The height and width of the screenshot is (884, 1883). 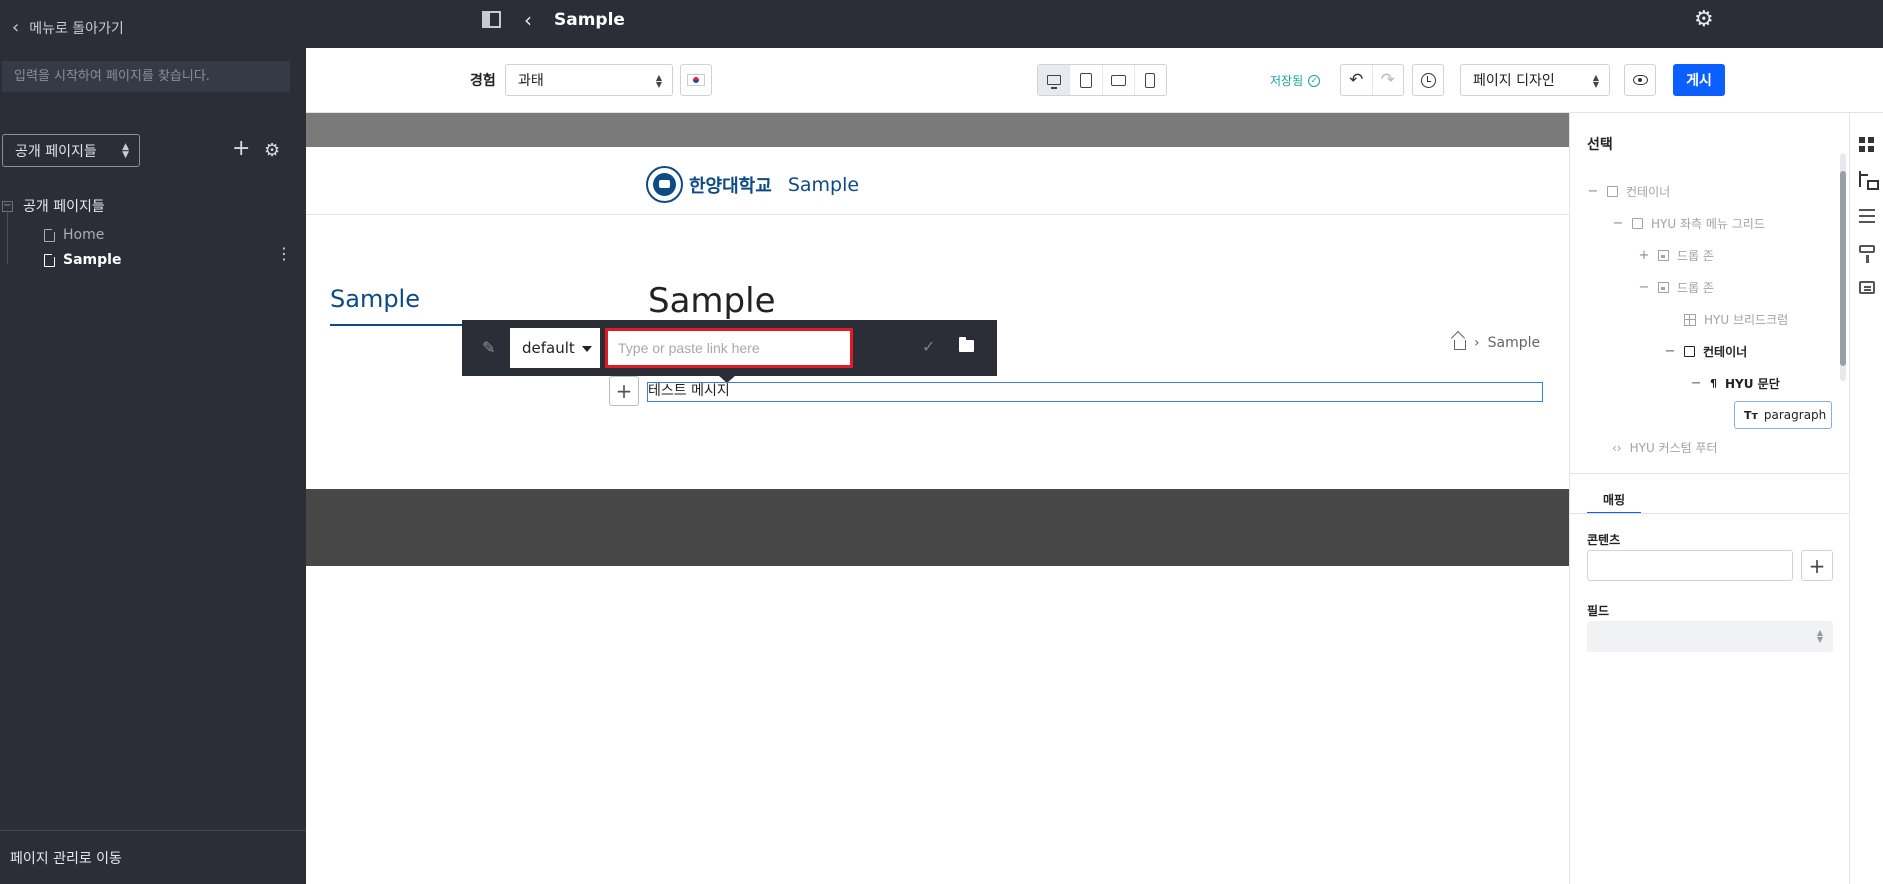 I want to click on layer-paragraph-selected: Tт paragraph, so click(x=1783, y=415).